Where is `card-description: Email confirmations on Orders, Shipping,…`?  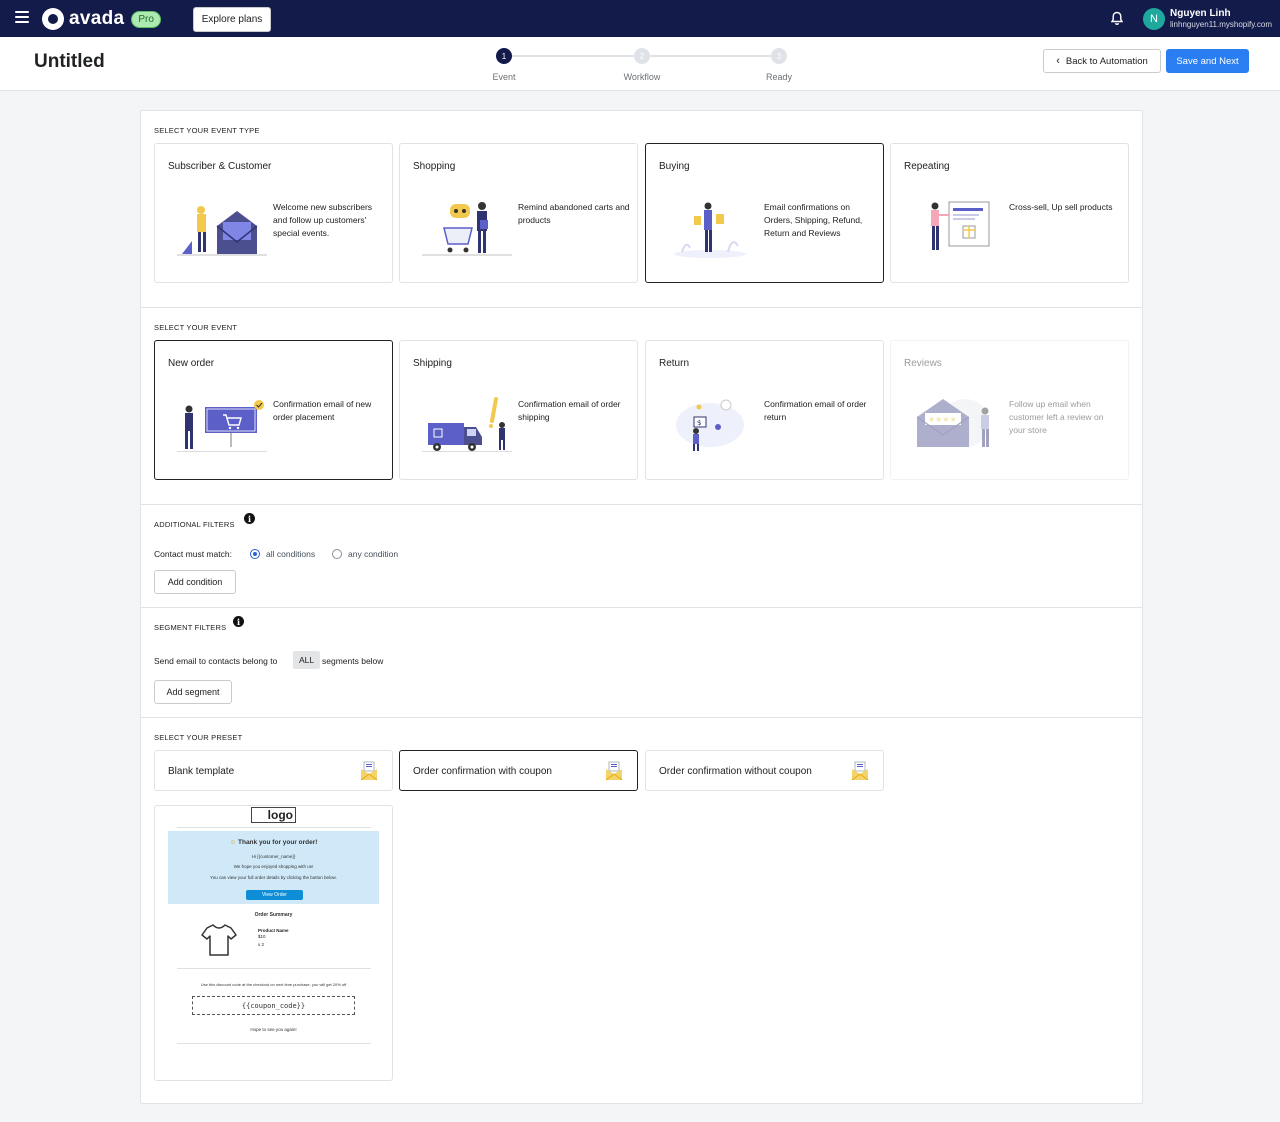
card-description: Email confirmations on Orders, Shipping,… is located at coordinates (813, 220).